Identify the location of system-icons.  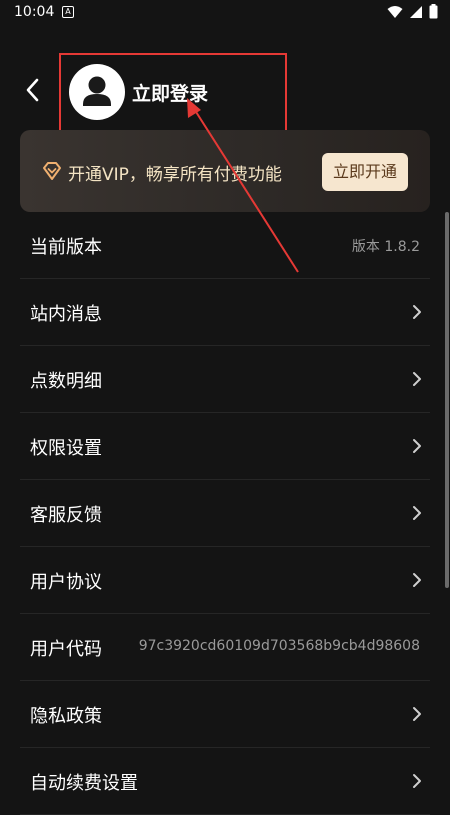
(412, 11).